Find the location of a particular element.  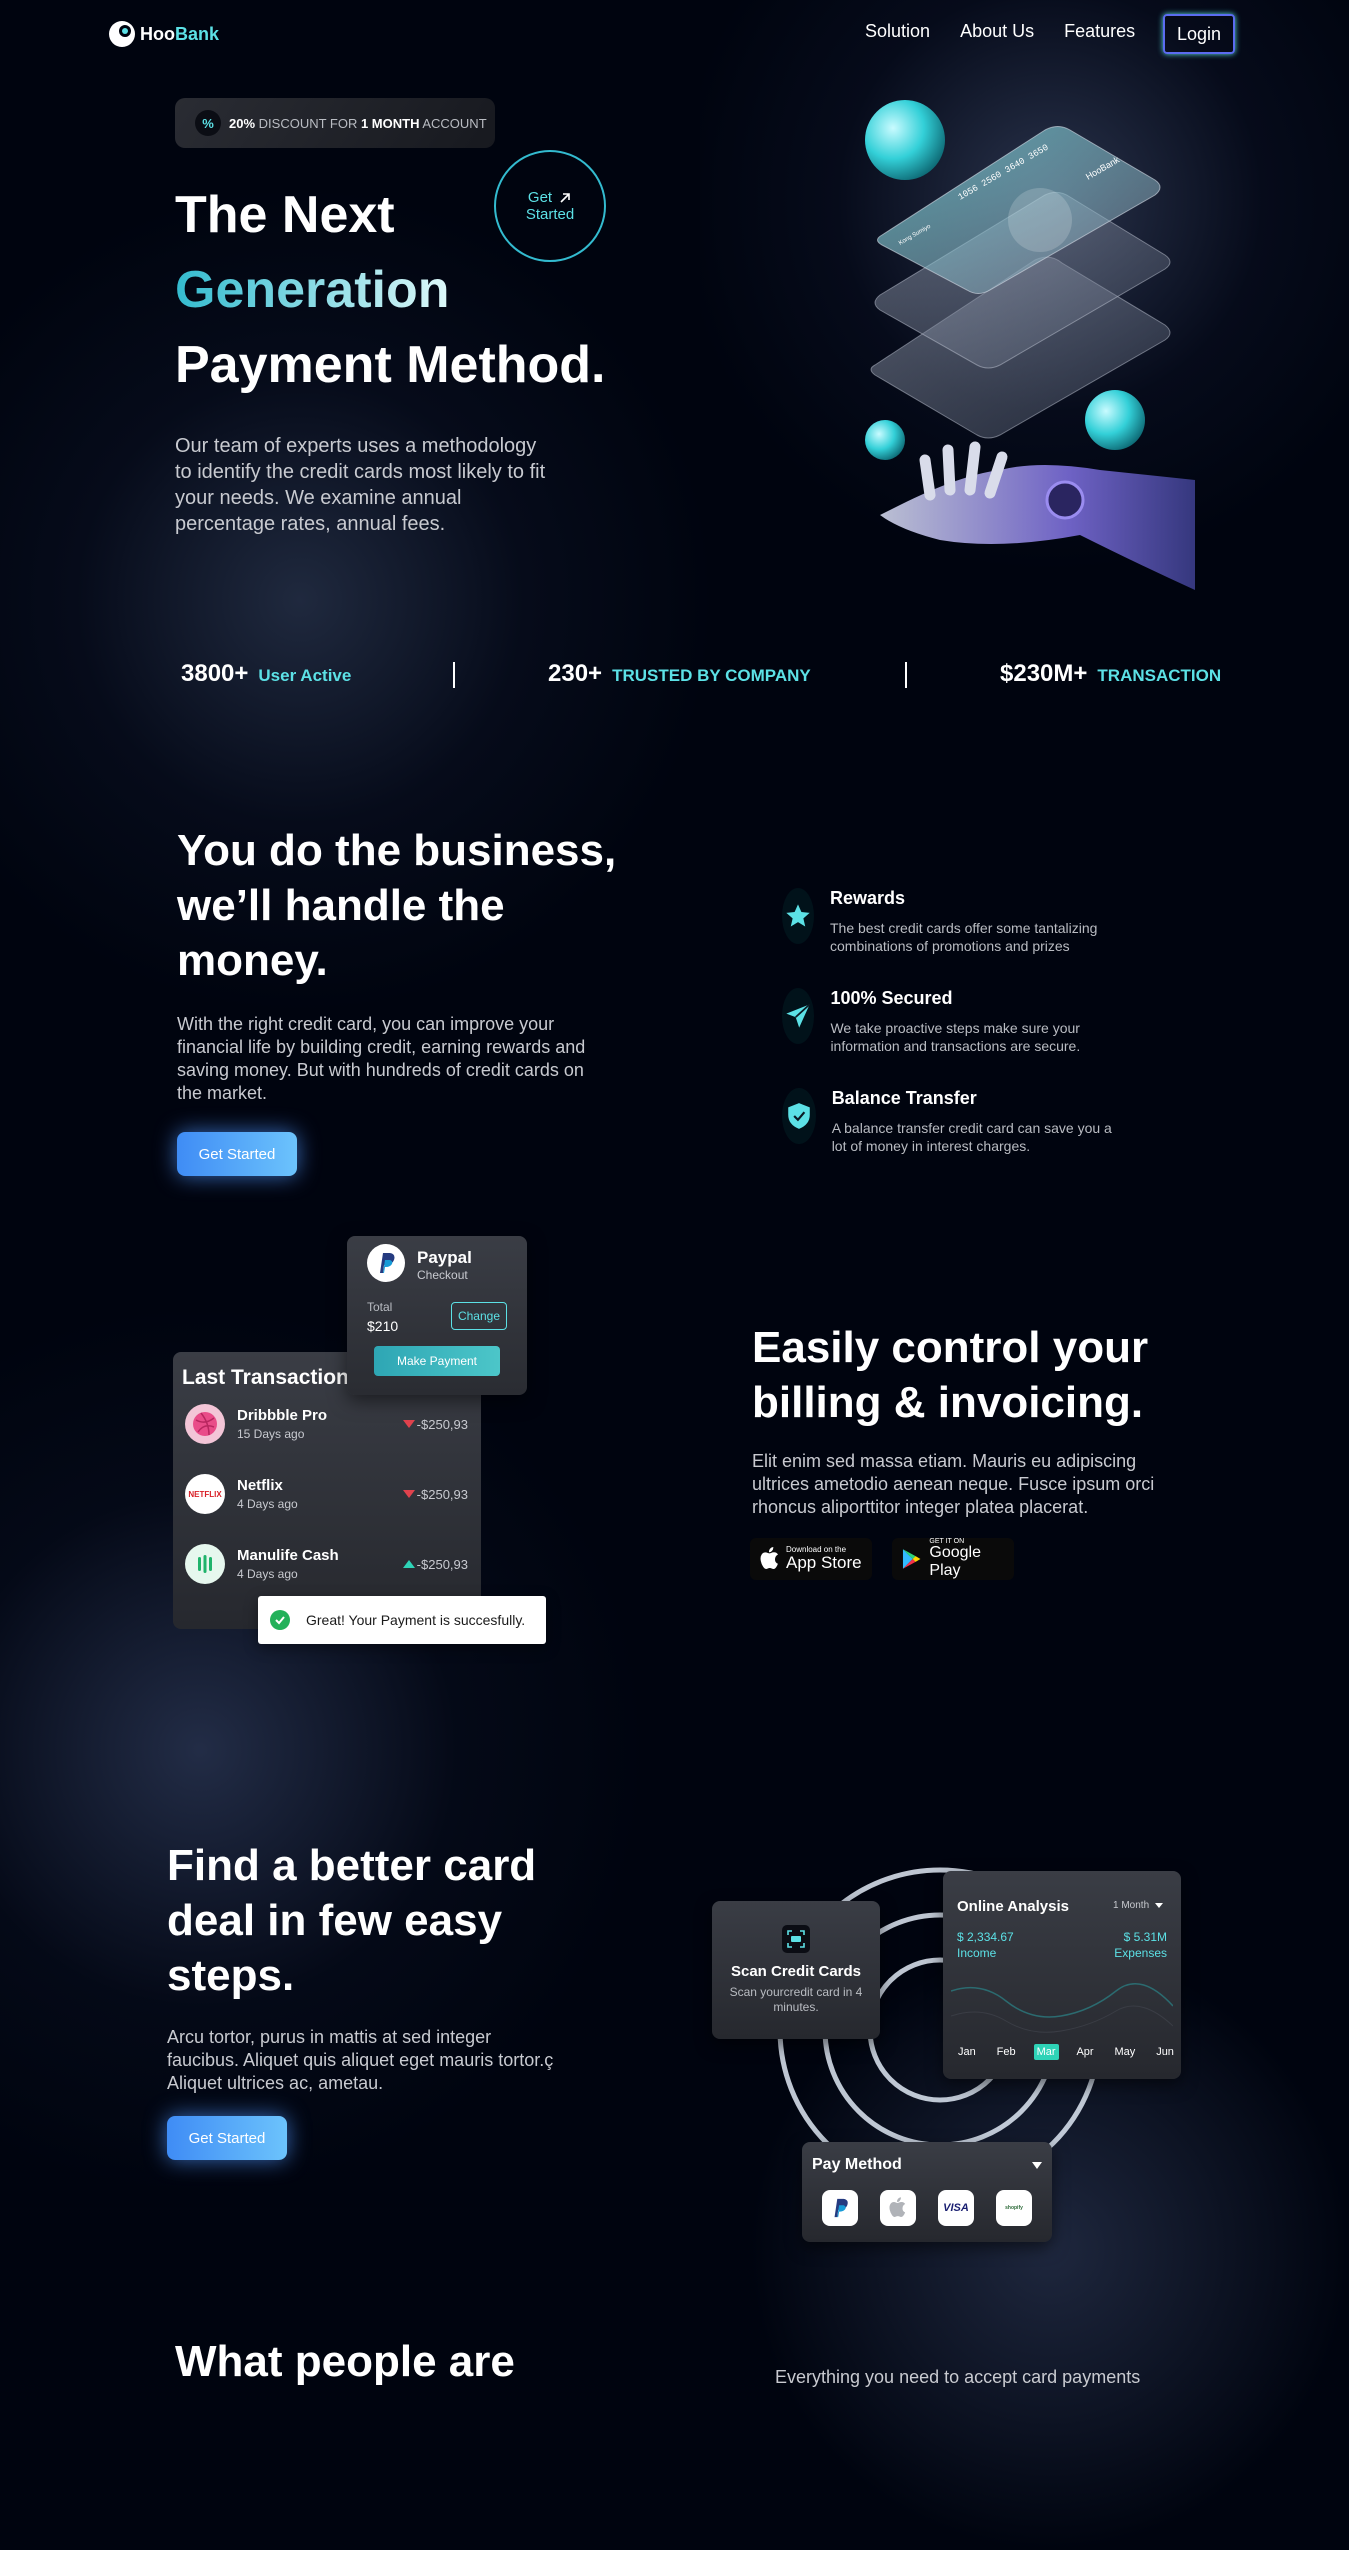

paypal-change-label: Change is located at coordinates (479, 1316).